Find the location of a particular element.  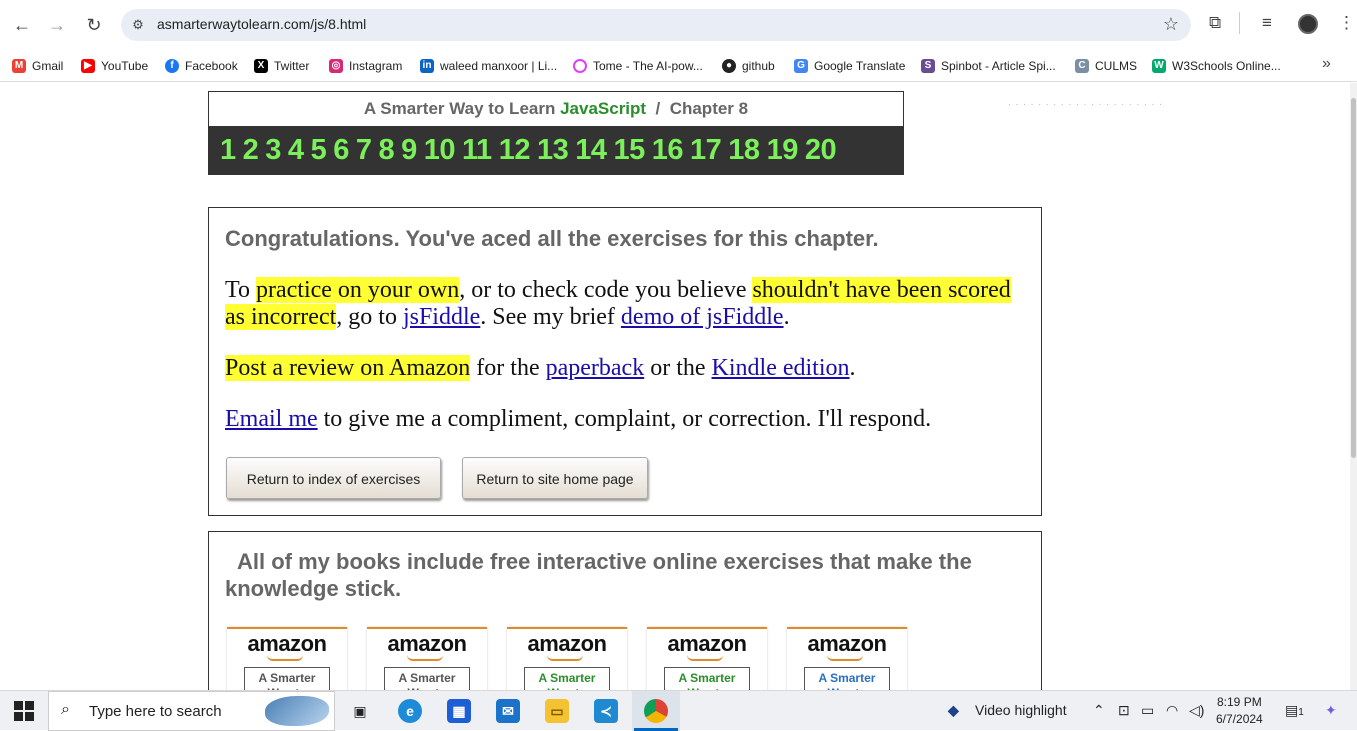

battery-icon: ▭ is located at coordinates (1147, 710).